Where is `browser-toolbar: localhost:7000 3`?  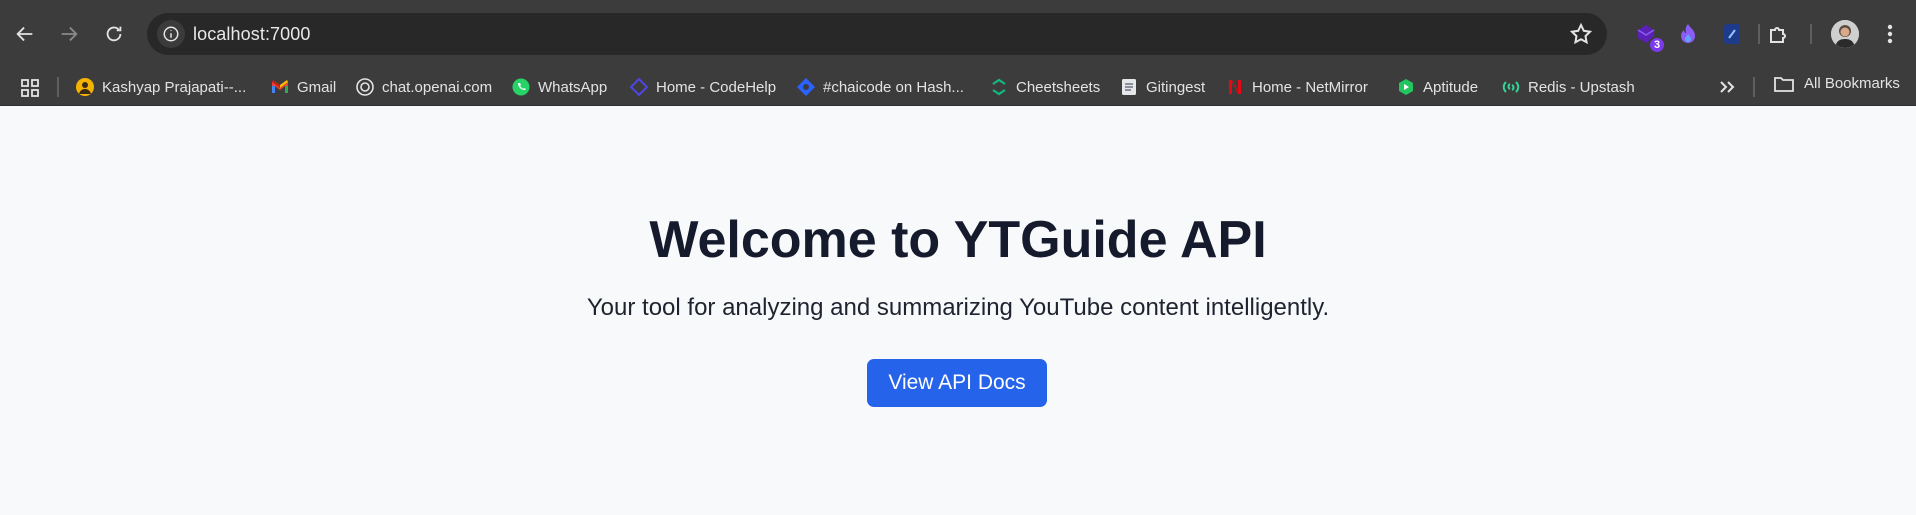
browser-toolbar: localhost:7000 3 is located at coordinates (958, 34).